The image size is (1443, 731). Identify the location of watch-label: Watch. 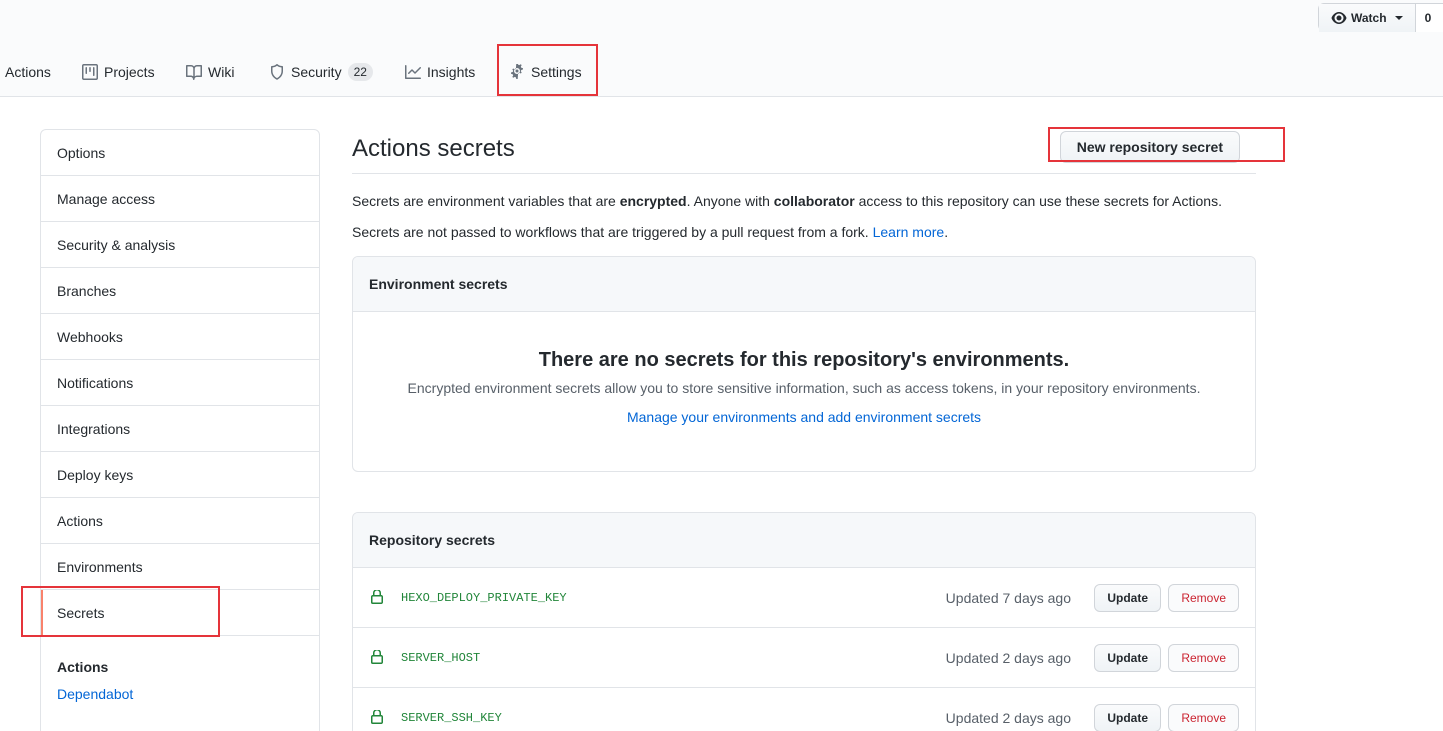
(1369, 18).